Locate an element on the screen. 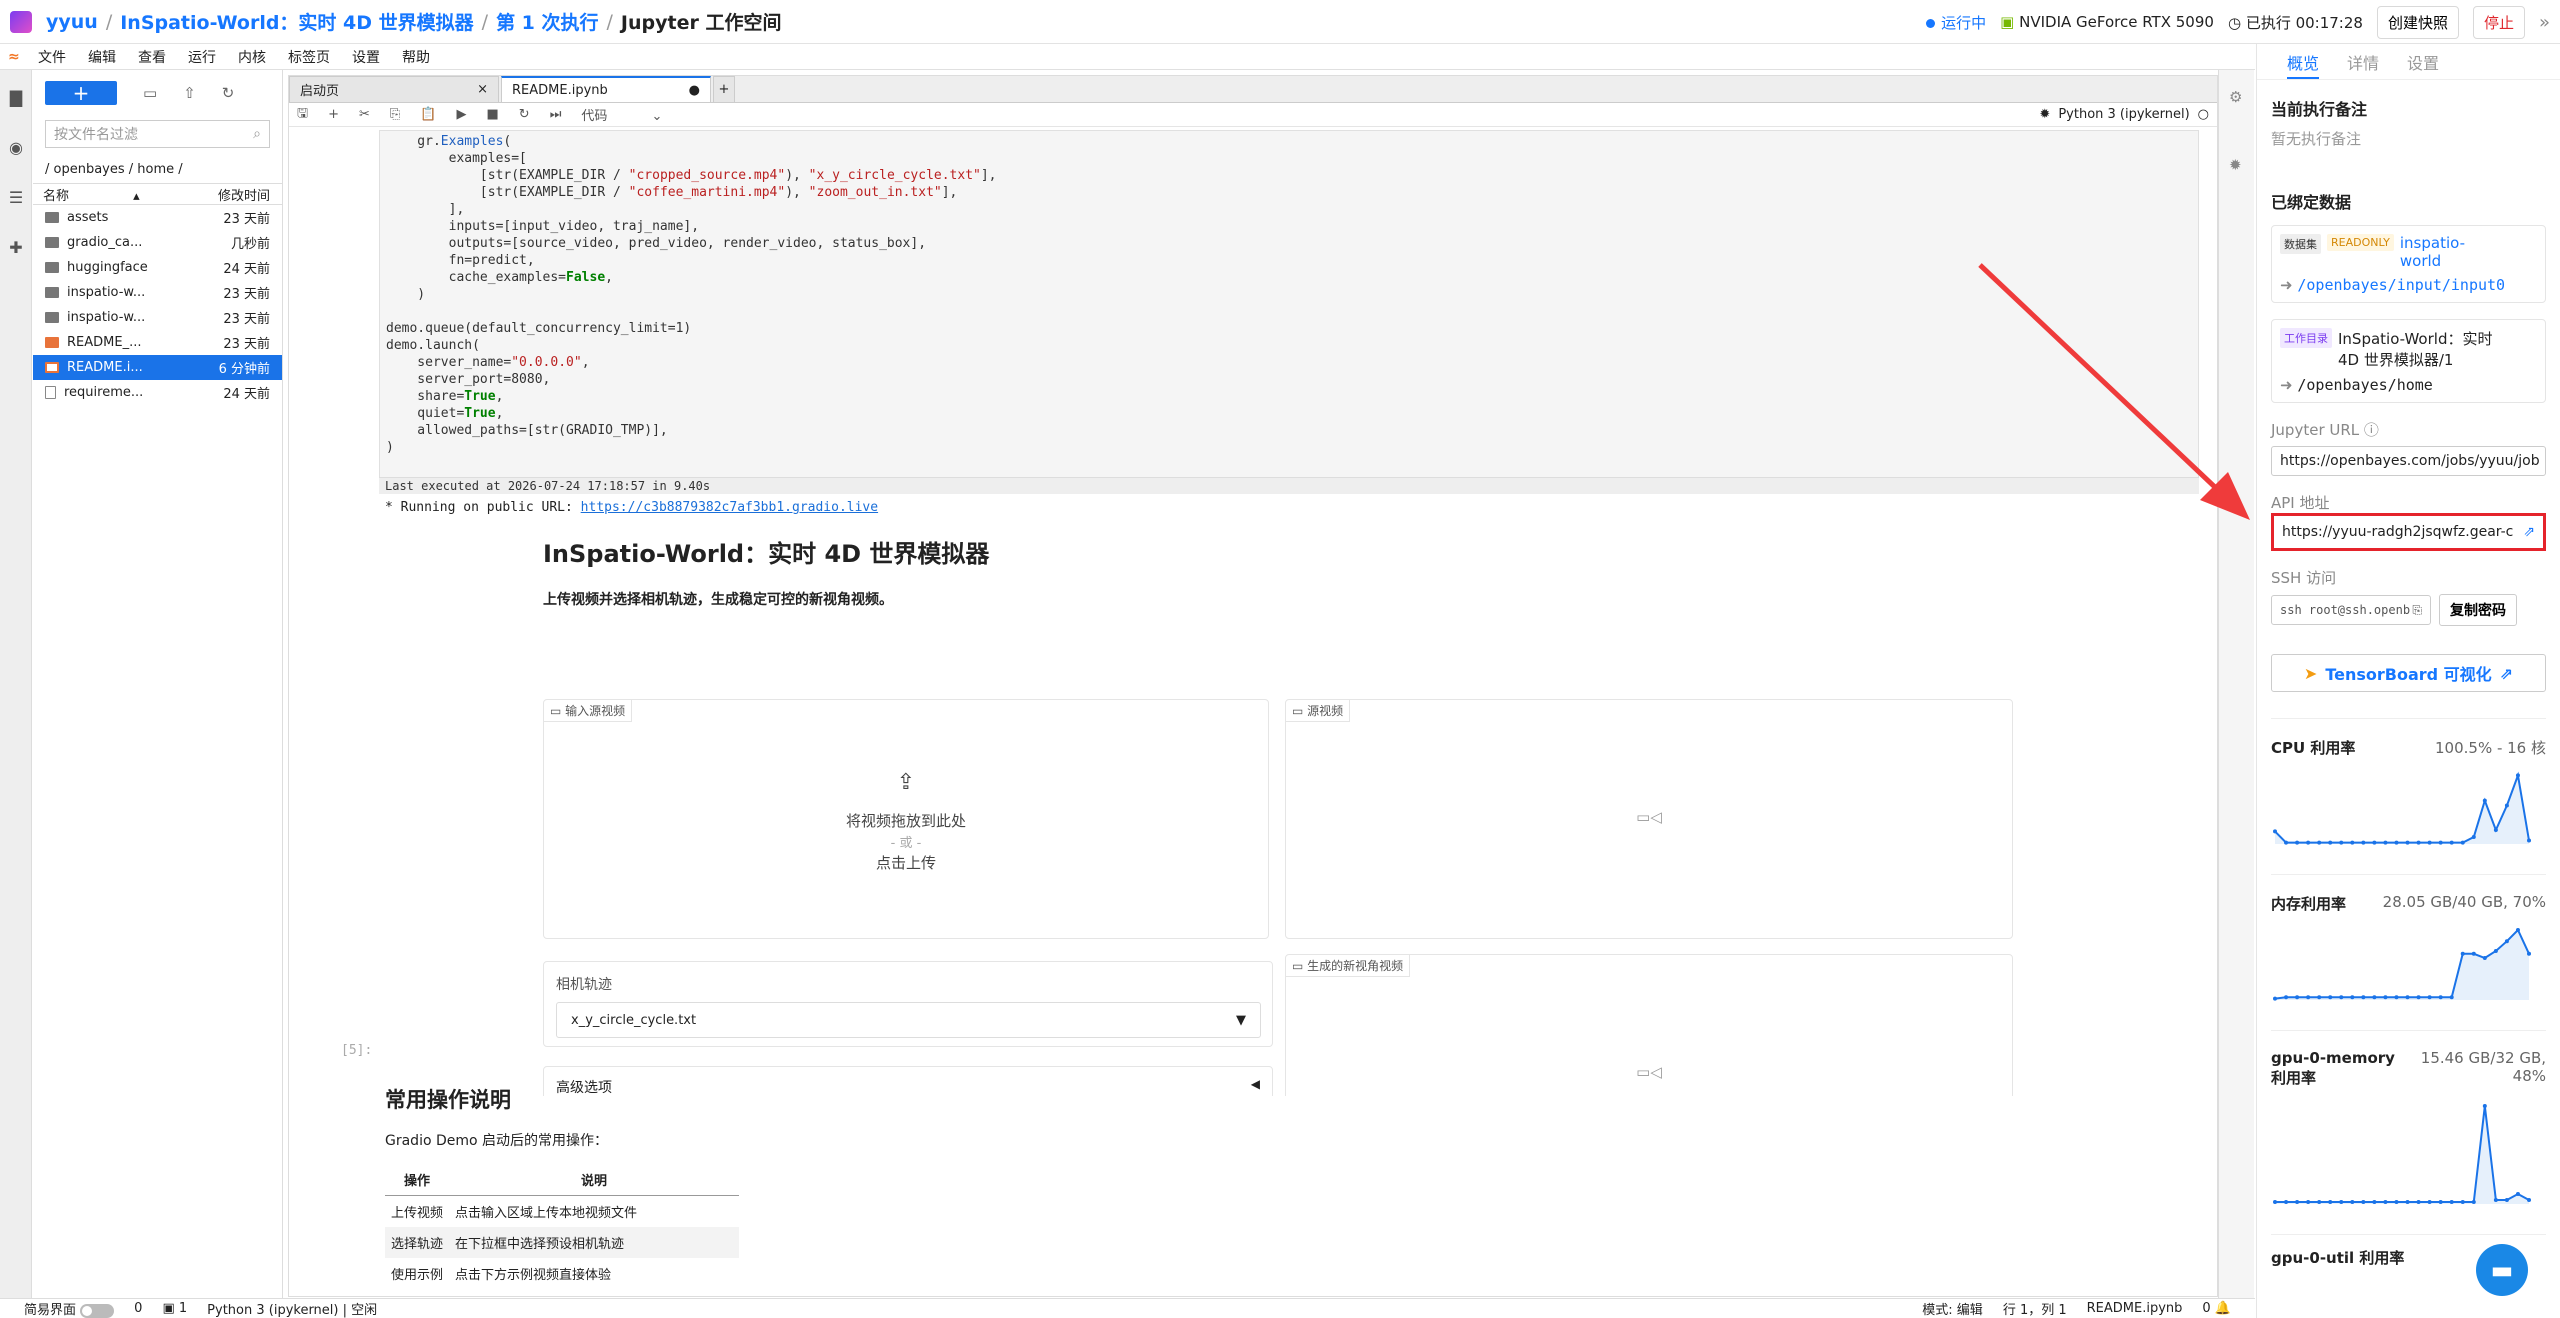 This screenshot has width=2560, height=1318. restart-icon: ↻ is located at coordinates (524, 114).